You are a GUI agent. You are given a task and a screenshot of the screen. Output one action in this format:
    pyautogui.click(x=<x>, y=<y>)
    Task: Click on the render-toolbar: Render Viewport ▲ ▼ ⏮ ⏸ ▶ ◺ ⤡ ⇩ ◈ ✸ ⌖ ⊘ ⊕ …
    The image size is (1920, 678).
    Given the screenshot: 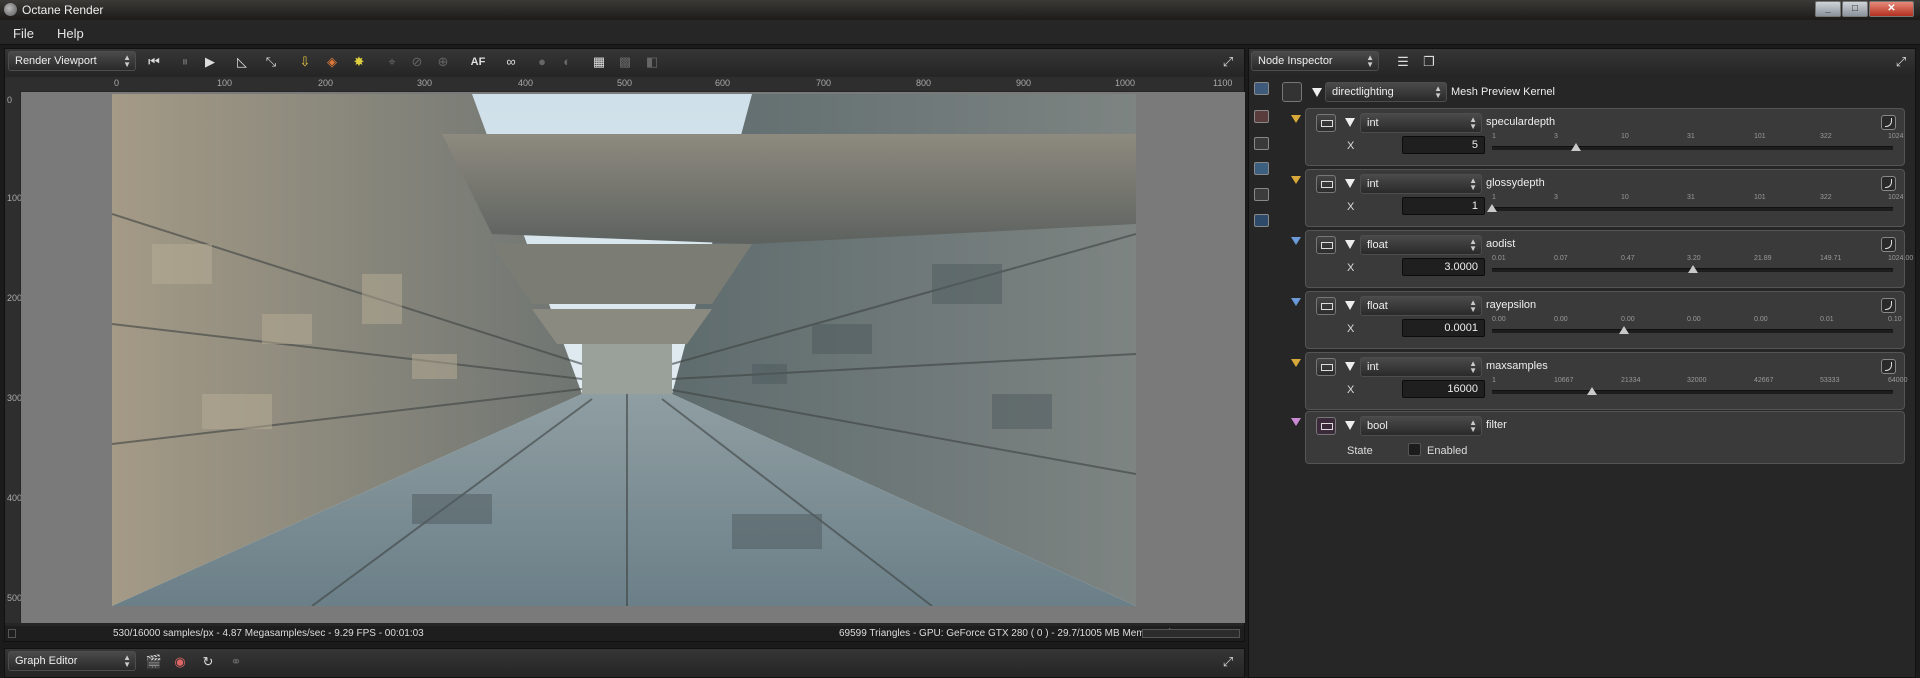 What is the action you would take?
    pyautogui.click(x=624, y=62)
    